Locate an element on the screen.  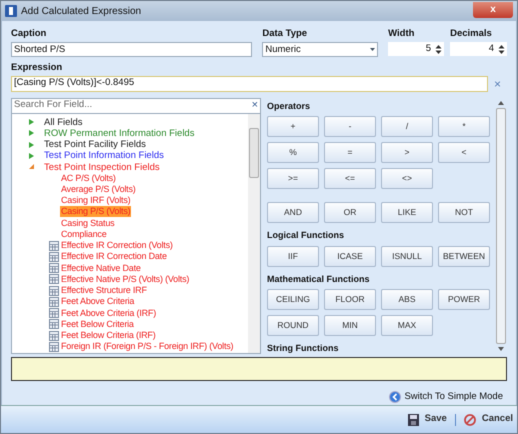
close-button: x is located at coordinates (493, 10).